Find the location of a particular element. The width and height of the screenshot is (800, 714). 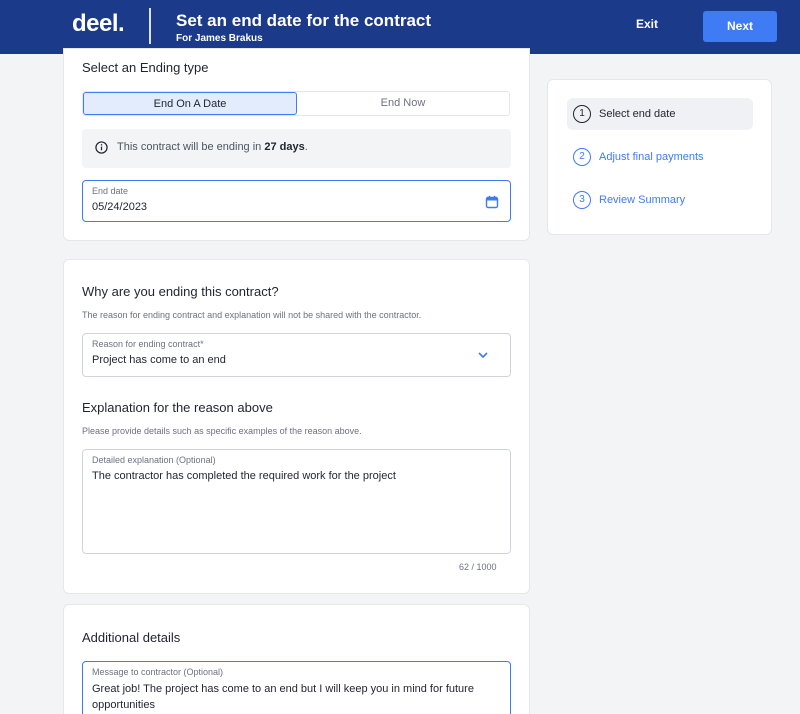

page-subtitle: For James Brakus is located at coordinates (219, 38).